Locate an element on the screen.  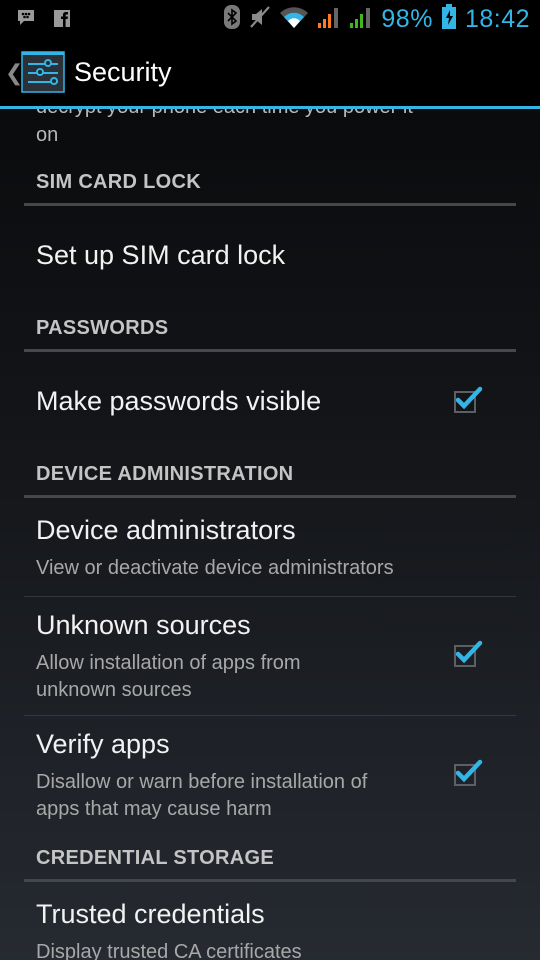
make-passwords-visible-checkbox is located at coordinates (468, 399).